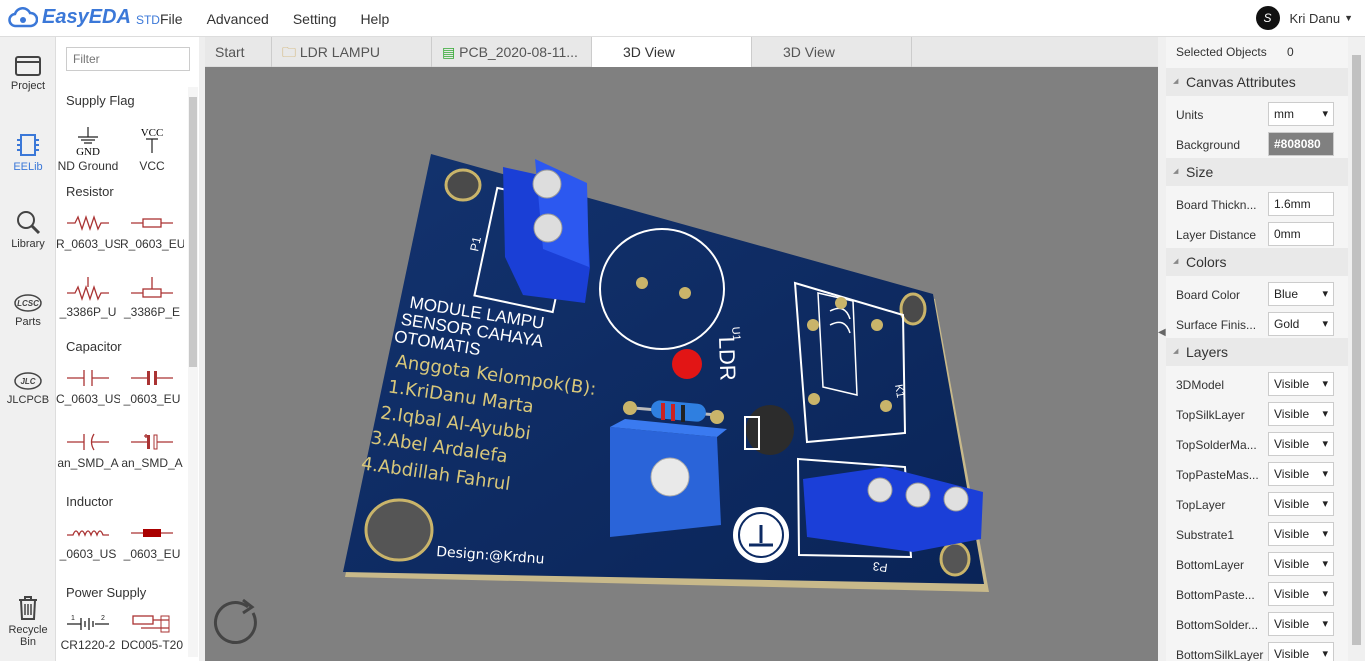 Image resolution: width=1365 pixels, height=664 pixels. What do you see at coordinates (1301, 204) in the screenshot?
I see `board-thickness-input: 1.6mm` at bounding box center [1301, 204].